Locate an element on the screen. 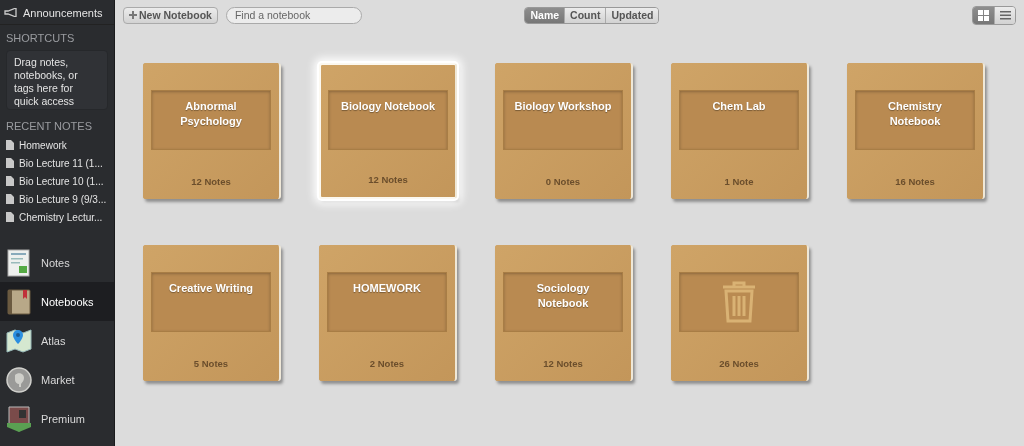 This screenshot has height=446, width=1024. notebook-card: Chem Lab 1 Note is located at coordinates (740, 131).